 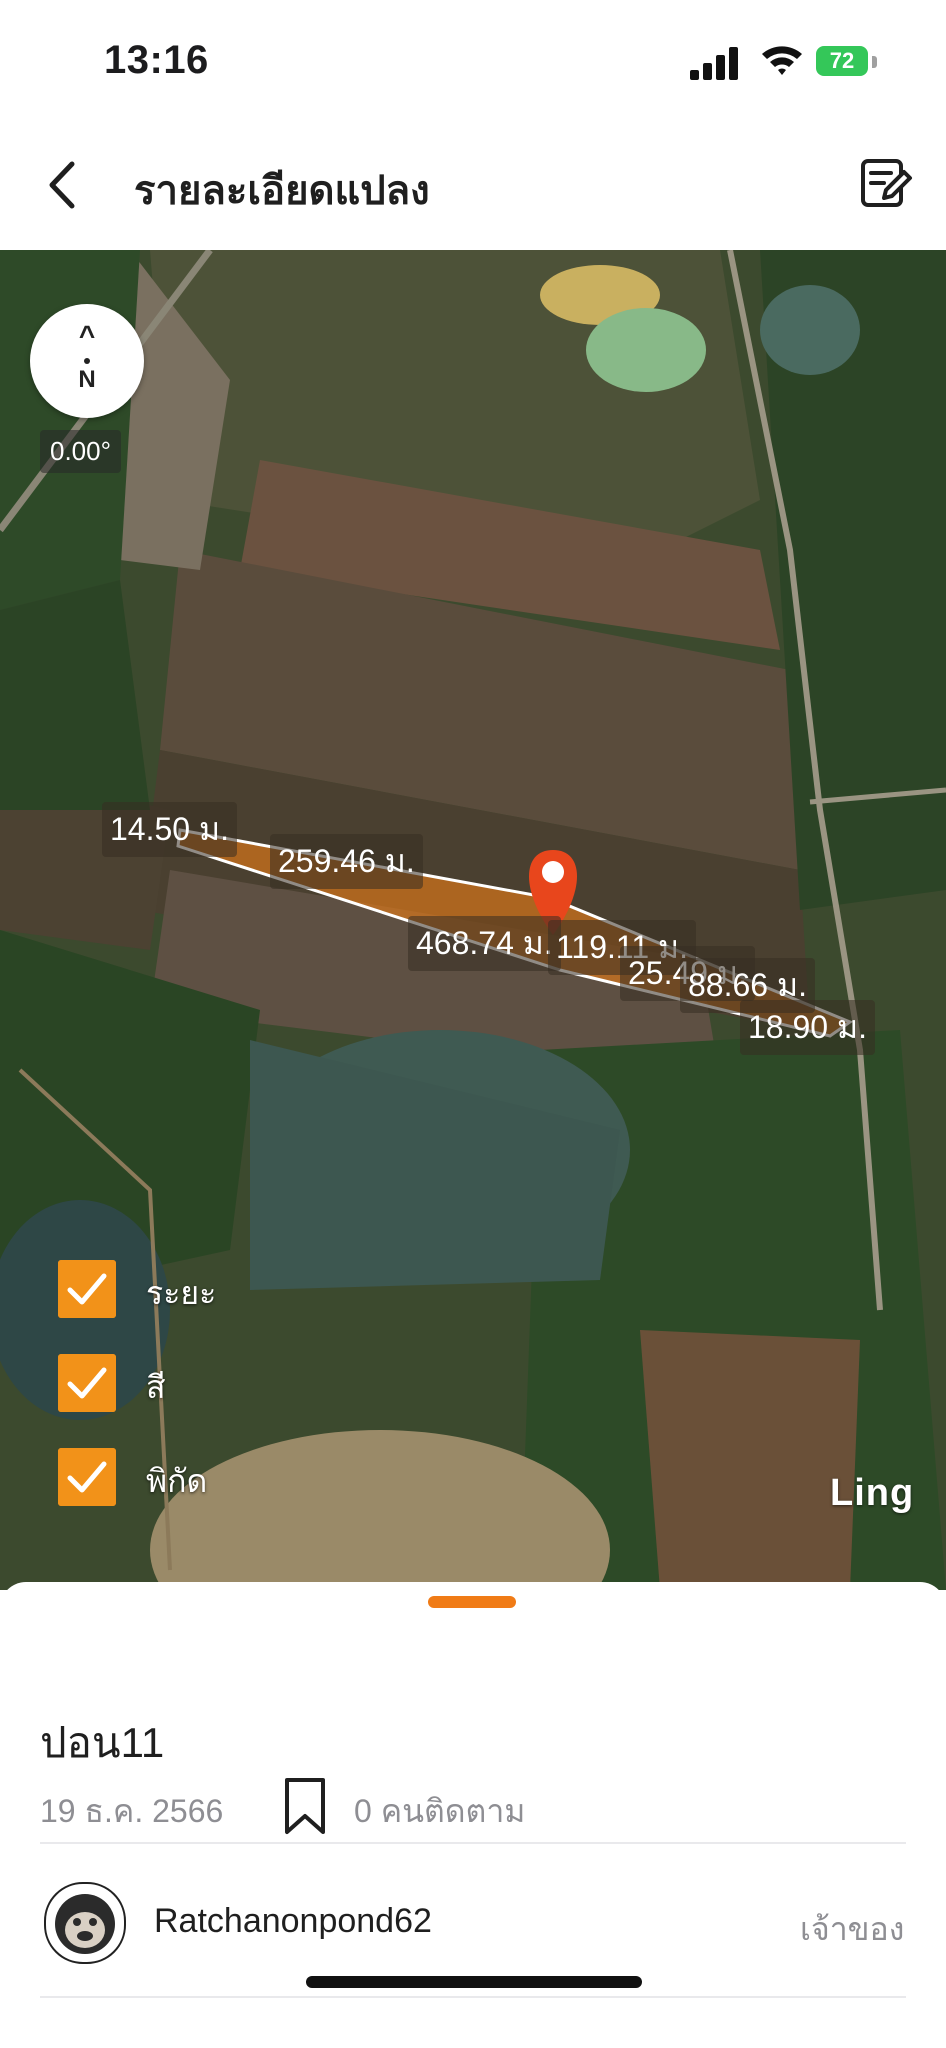 I want to click on battery-nub, so click(x=874, y=62).